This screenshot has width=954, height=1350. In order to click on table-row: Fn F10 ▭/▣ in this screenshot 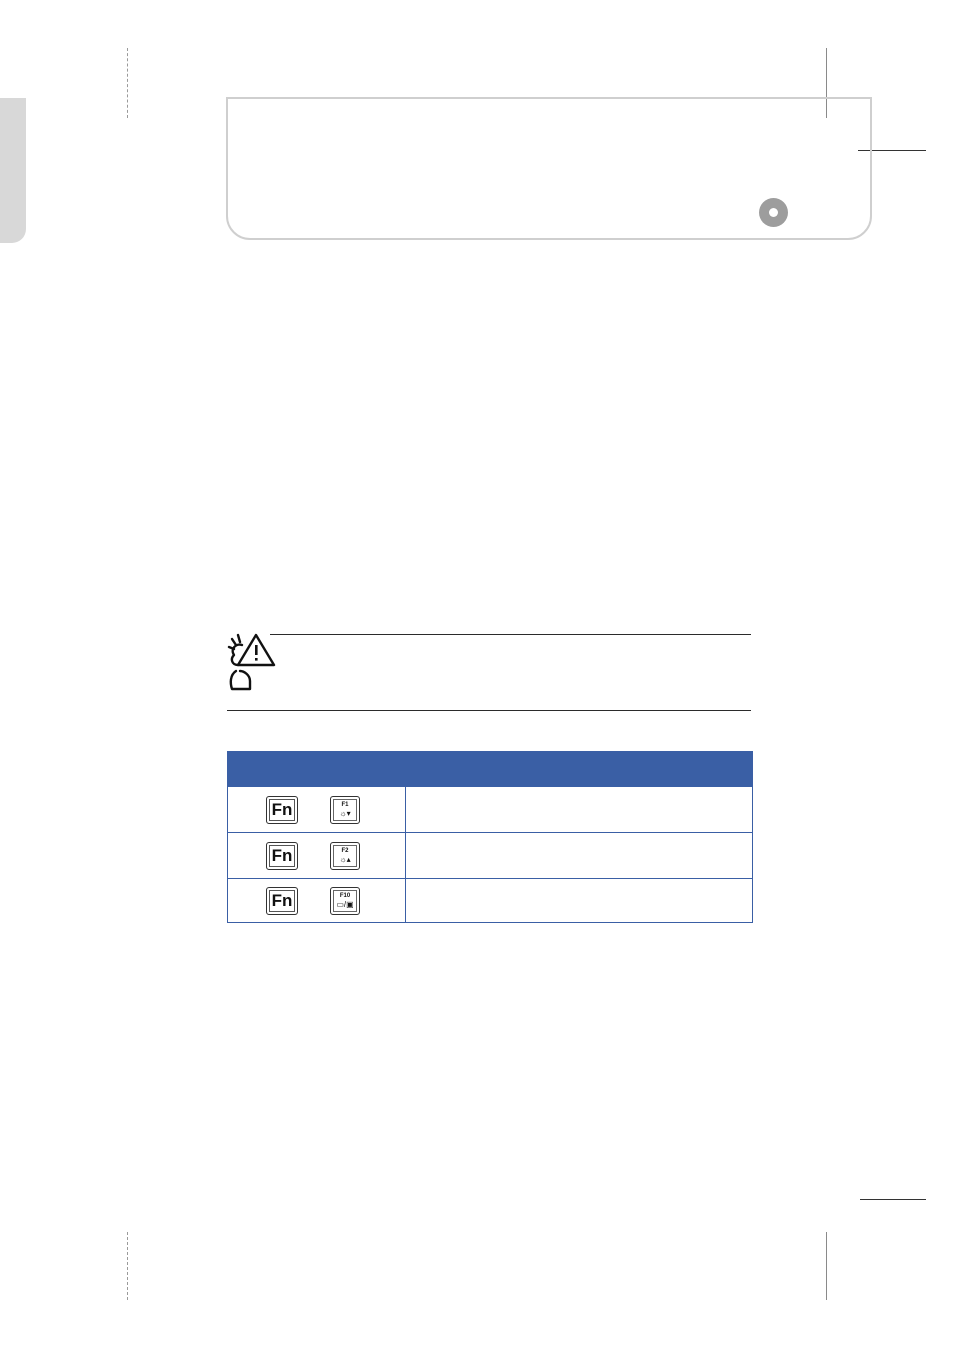, I will do `click(490, 900)`.